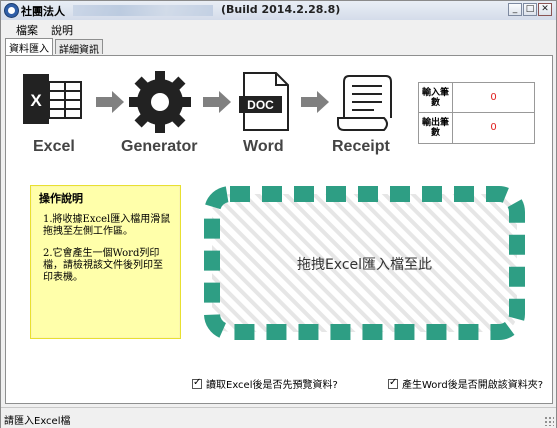  Describe the element at coordinates (364, 103) in the screenshot. I see `receipt-icon` at that location.